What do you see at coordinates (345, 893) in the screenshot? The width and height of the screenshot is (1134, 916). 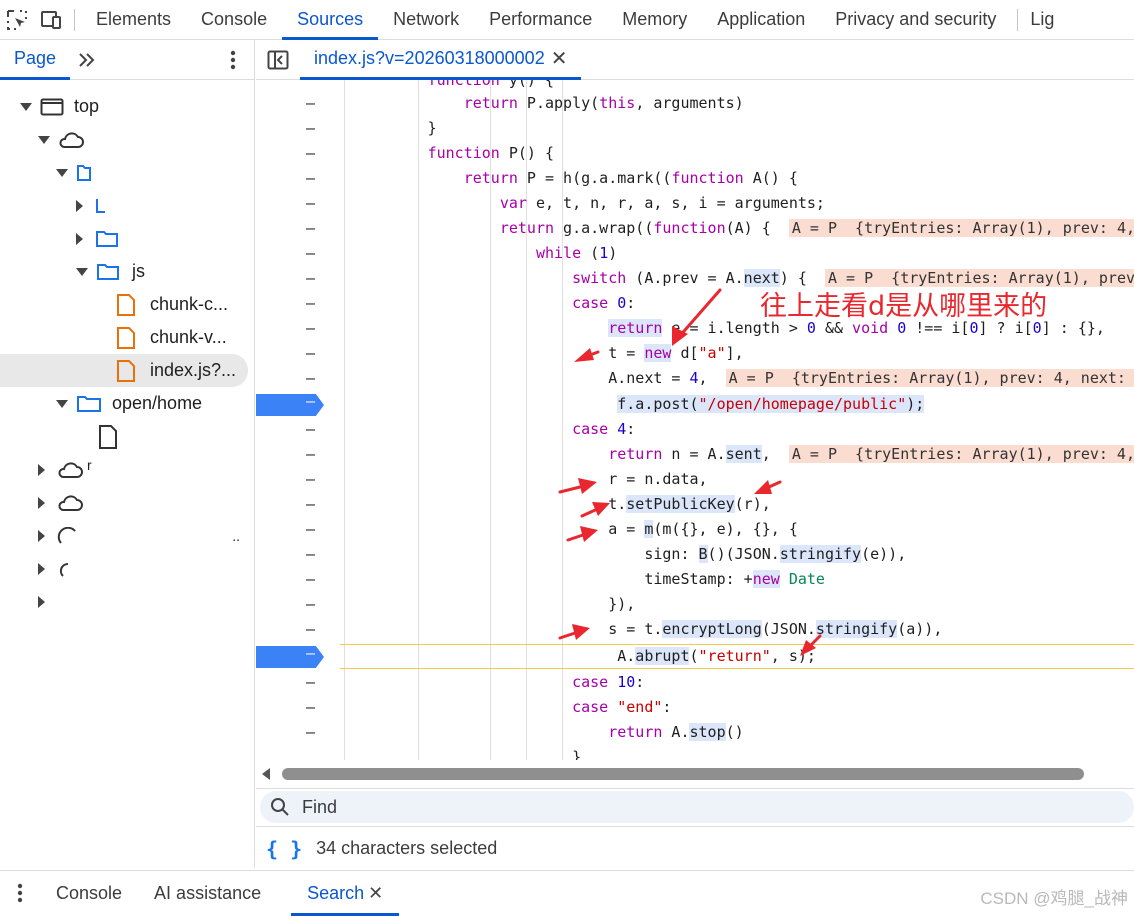 I see `drawer-tab-search: Search ✕` at bounding box center [345, 893].